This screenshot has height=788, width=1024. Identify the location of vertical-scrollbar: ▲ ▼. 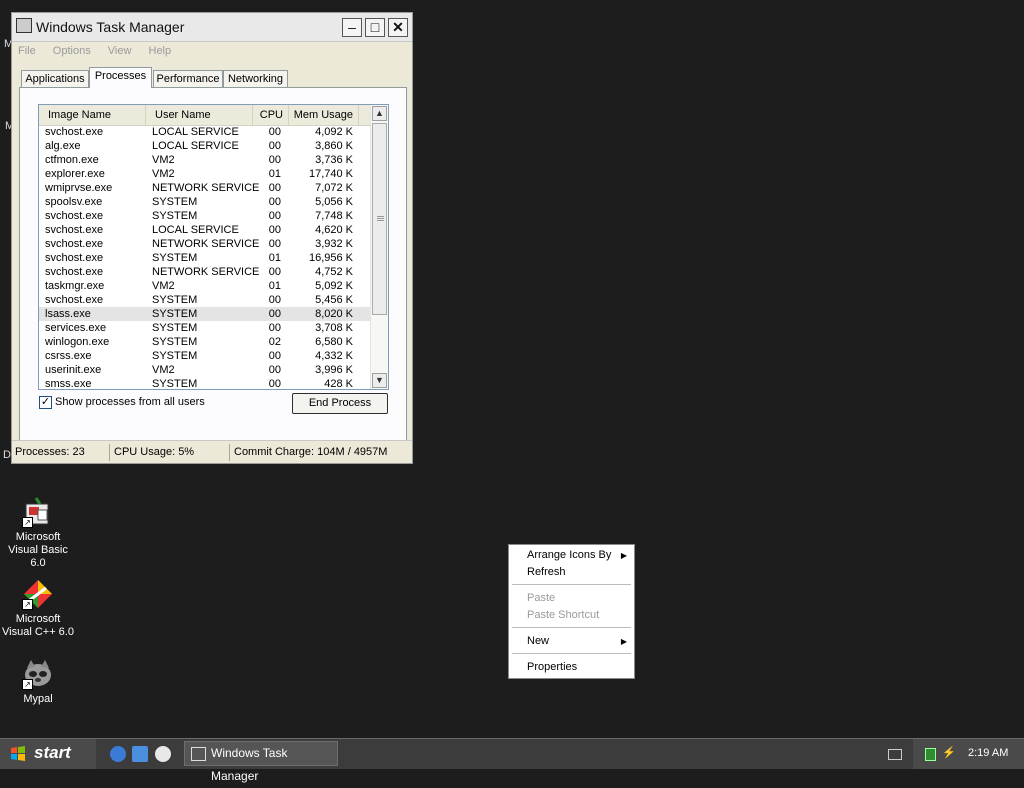
(379, 247).